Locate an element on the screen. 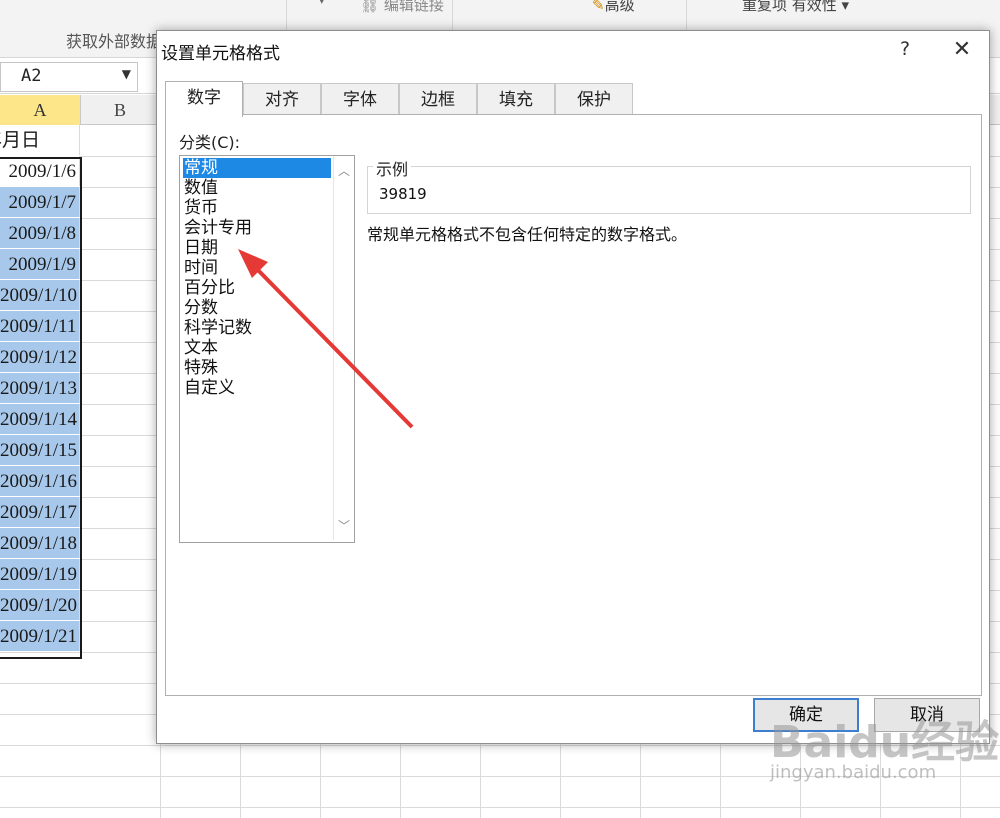 The width and height of the screenshot is (1000, 818). tab-font: 字体 is located at coordinates (360, 99).